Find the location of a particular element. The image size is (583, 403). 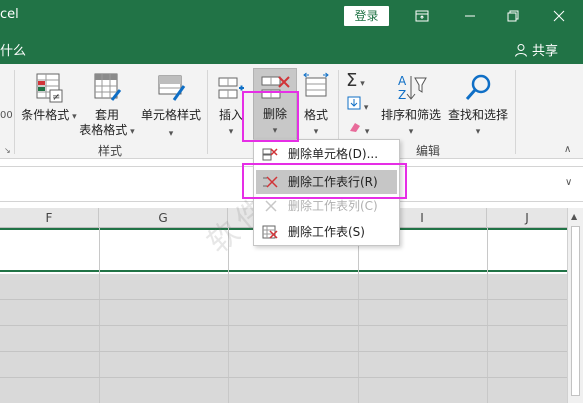

share-button: 共享 is located at coordinates (536, 49).